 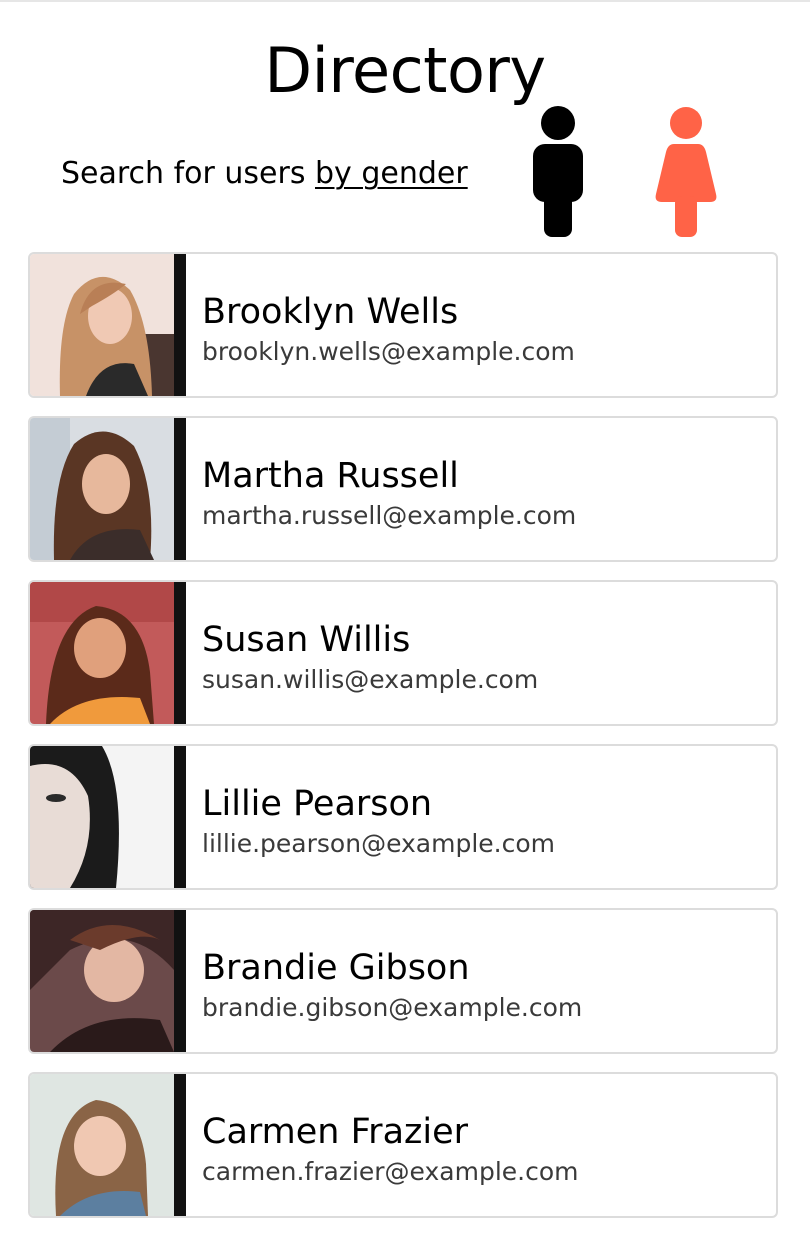 I want to click on user-name: Brooklyn Wells, so click(x=330, y=312).